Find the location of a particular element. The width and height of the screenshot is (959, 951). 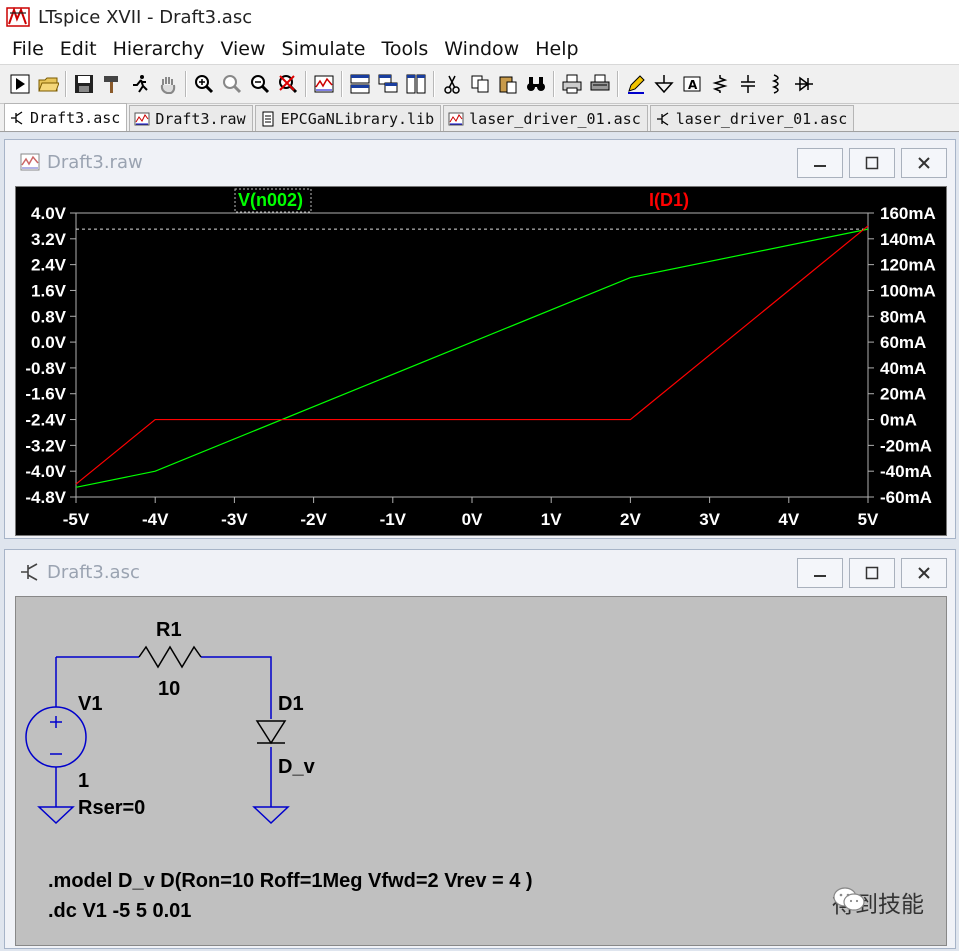

x-tick-label: 3V is located at coordinates (709, 519).